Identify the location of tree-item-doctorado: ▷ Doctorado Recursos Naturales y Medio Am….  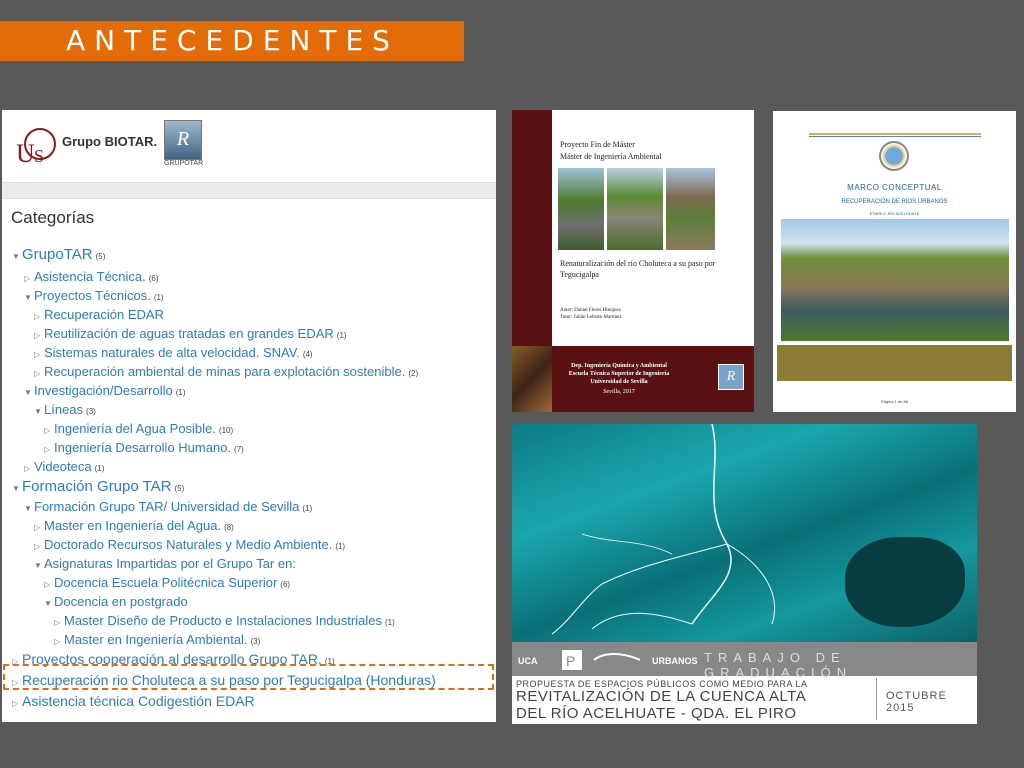
(189, 544).